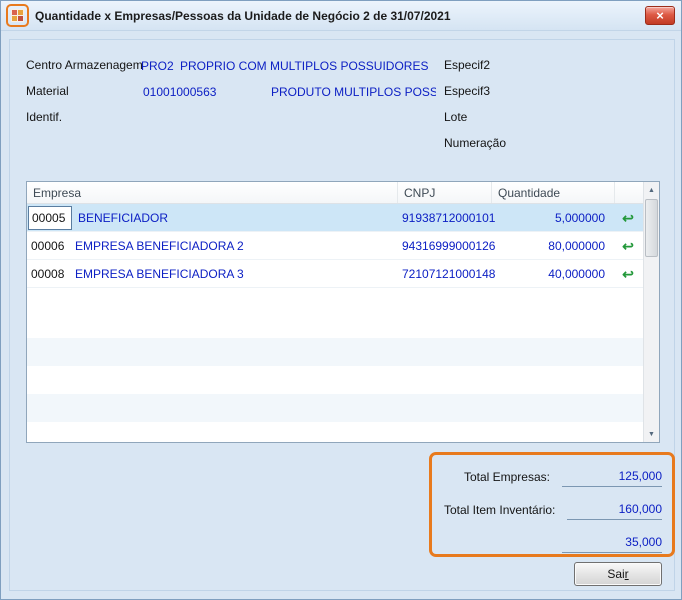  What do you see at coordinates (50, 217) in the screenshot?
I see `cell-code-editbox: 00005` at bounding box center [50, 217].